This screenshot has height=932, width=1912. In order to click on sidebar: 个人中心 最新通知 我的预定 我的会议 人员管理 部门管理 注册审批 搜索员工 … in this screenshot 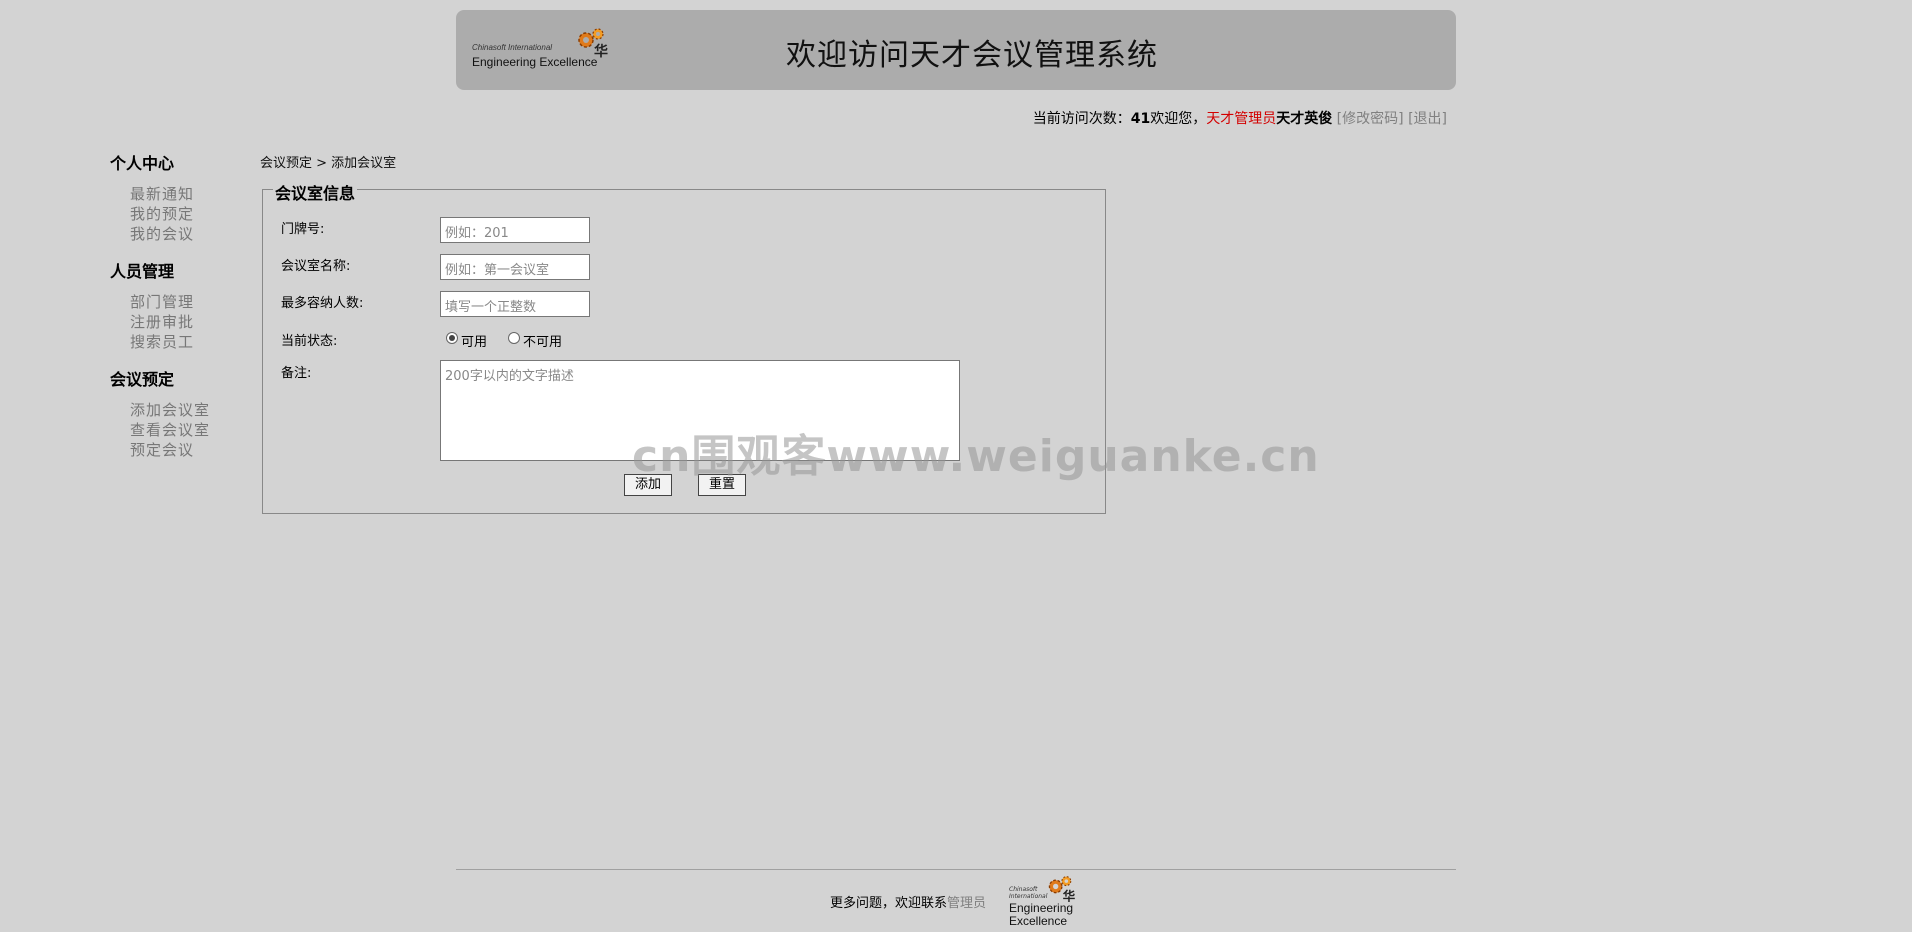, I will do `click(180, 312)`.